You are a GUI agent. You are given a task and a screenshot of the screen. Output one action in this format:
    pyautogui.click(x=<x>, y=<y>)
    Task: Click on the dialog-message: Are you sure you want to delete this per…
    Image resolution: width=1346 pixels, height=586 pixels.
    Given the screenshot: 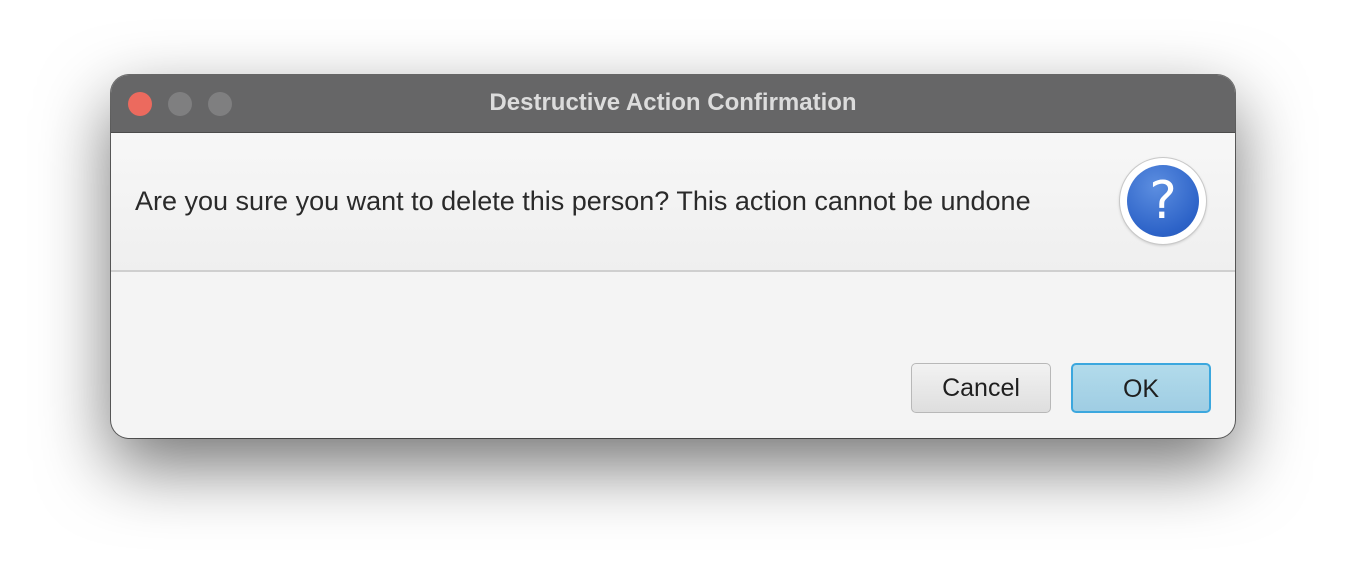 What is the action you would take?
    pyautogui.click(x=583, y=201)
    